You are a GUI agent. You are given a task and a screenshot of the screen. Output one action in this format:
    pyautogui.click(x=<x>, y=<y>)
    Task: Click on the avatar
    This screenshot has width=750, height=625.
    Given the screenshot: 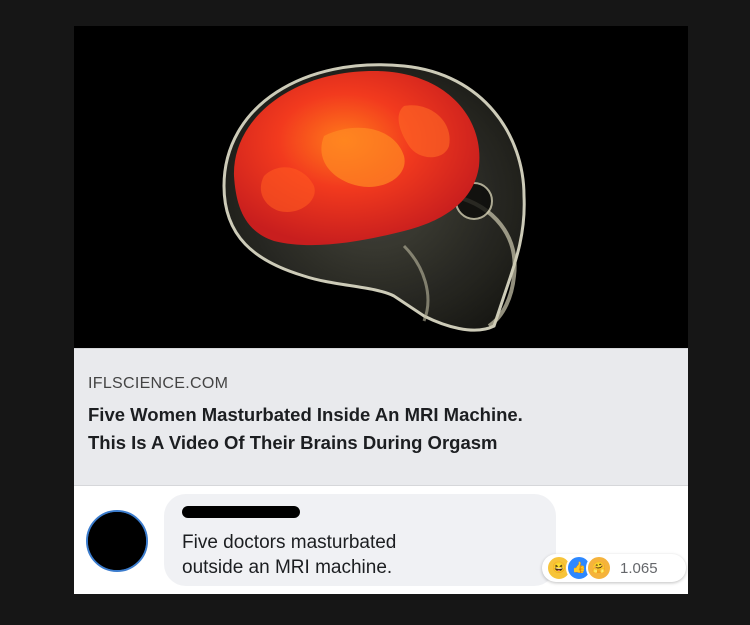 What is the action you would take?
    pyautogui.click(x=117, y=541)
    